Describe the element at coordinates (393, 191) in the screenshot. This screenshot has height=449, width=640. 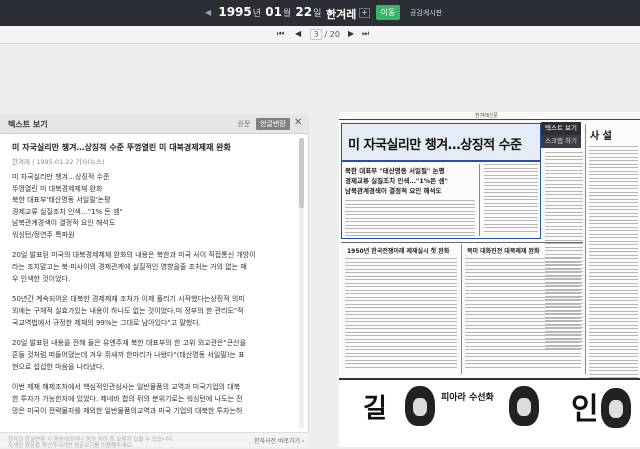
I see `subhead-line: 남북관계경색이 결정적 요인 해석도` at that location.